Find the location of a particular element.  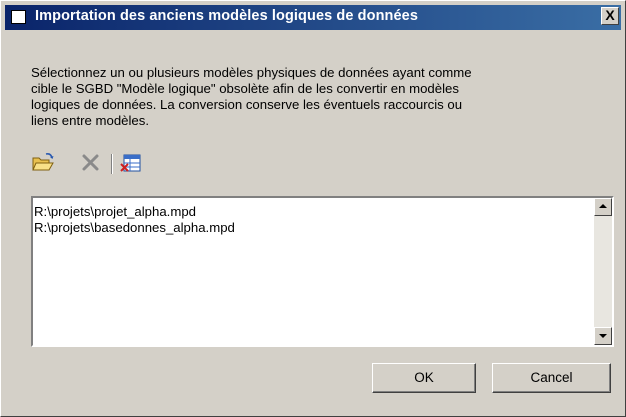

arrow-up-icon is located at coordinates (603, 206).